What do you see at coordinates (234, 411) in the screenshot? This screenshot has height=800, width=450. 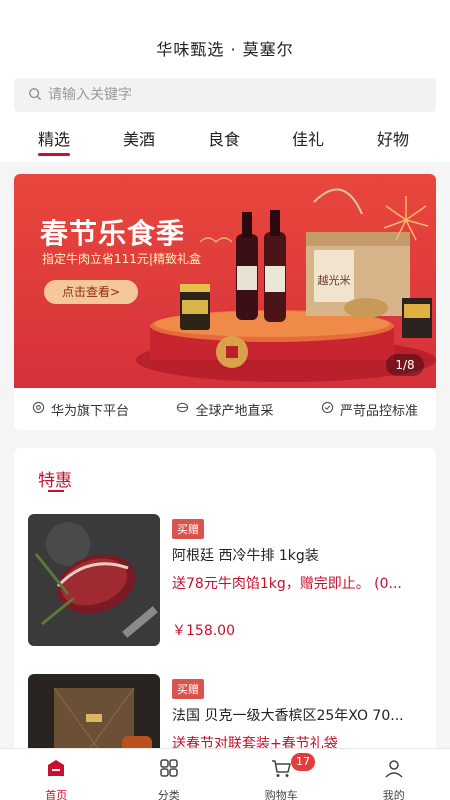 I see `feature-label: 全球产地直采` at bounding box center [234, 411].